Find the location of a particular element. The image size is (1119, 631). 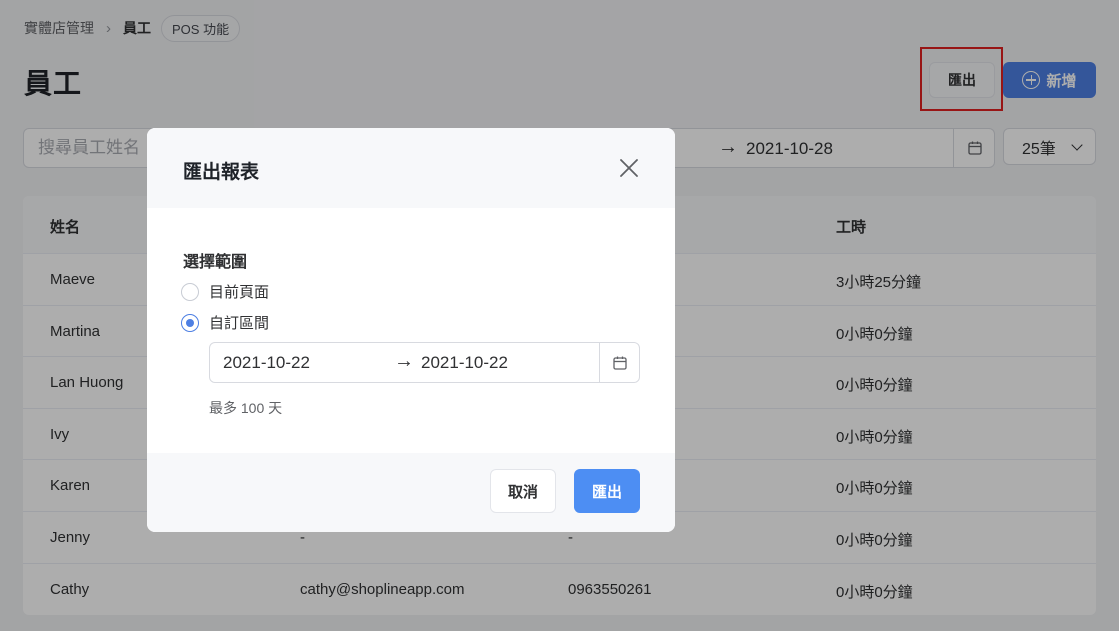

option-label: 目前頁面 is located at coordinates (239, 292).